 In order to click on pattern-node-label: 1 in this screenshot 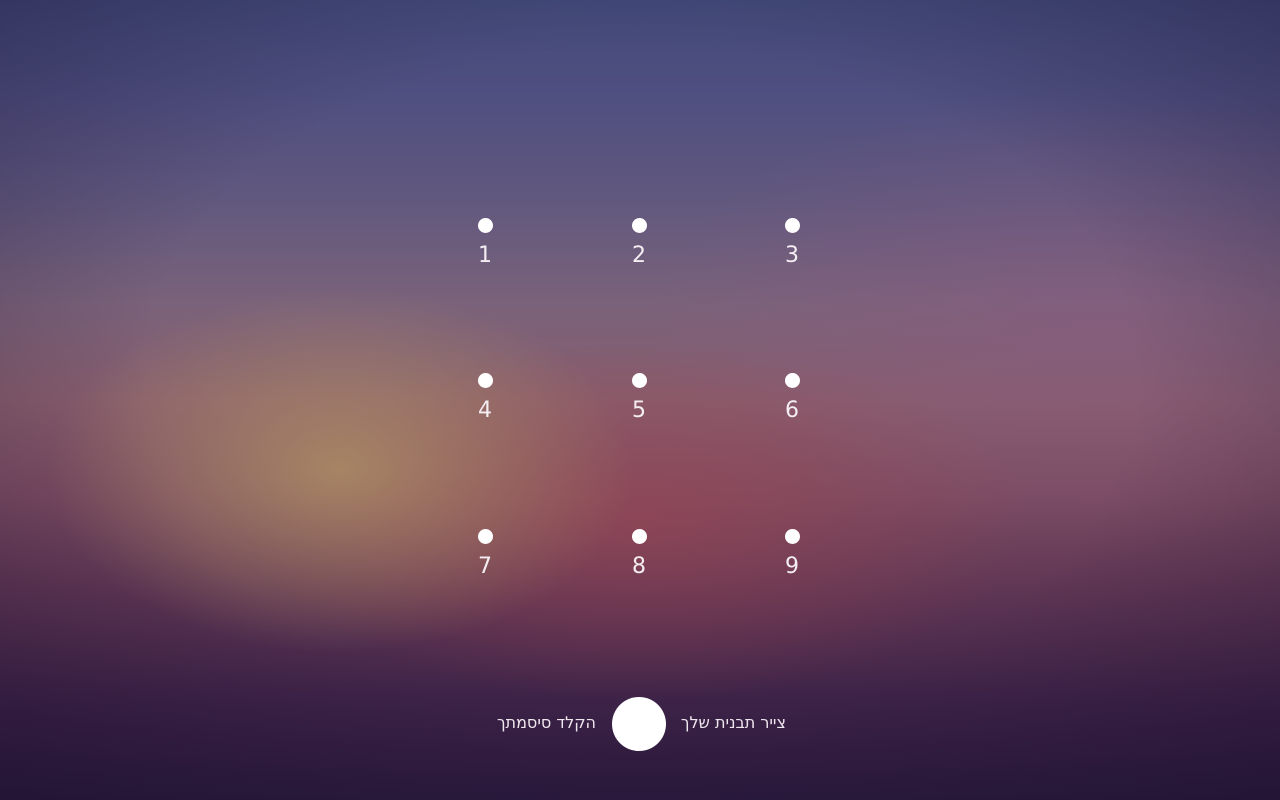, I will do `click(485, 255)`.